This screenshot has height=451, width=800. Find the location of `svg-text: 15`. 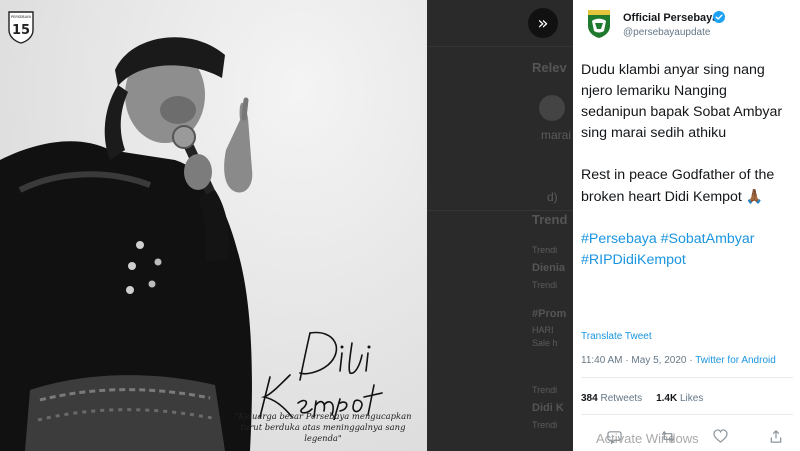

svg-text: 15 is located at coordinates (21, 30).